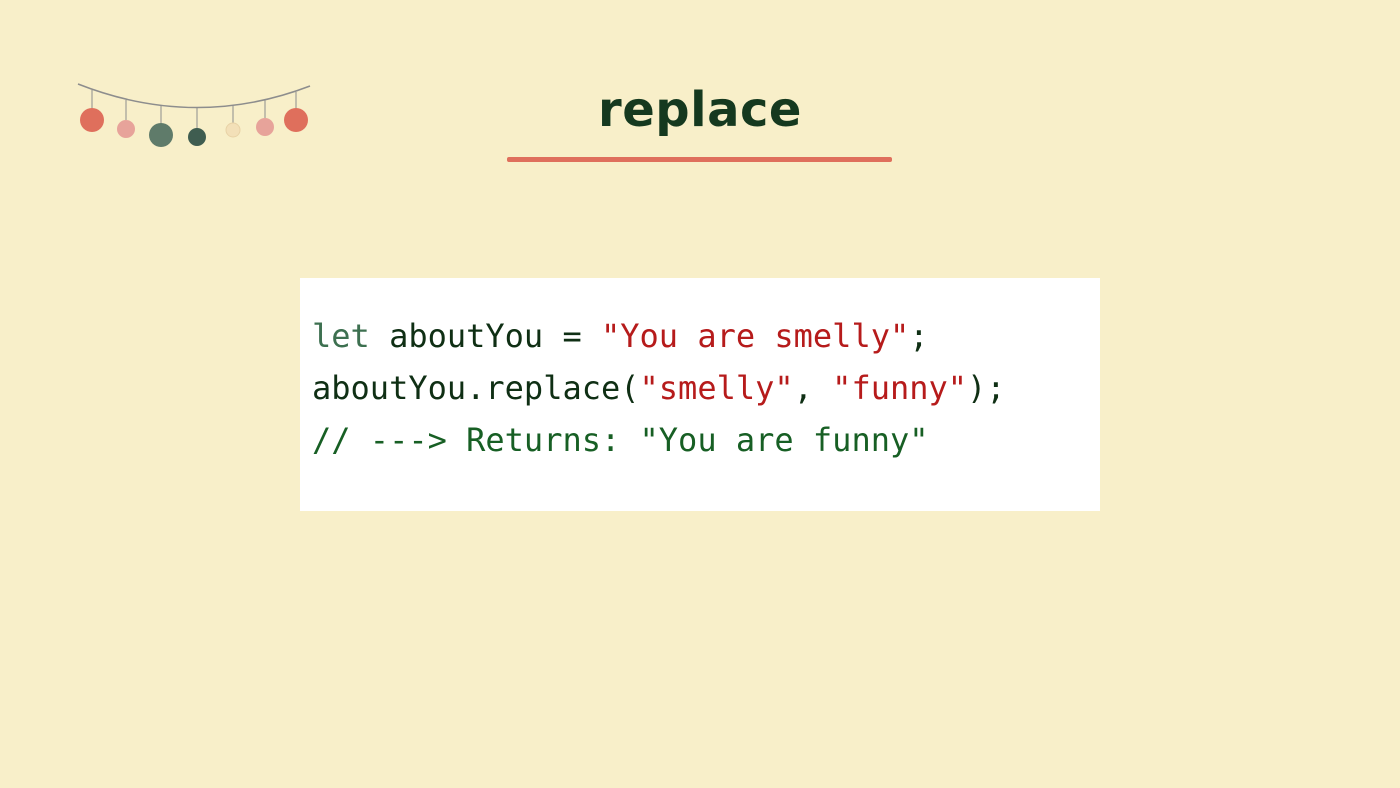 This screenshot has height=788, width=1400. Describe the element at coordinates (919, 336) in the screenshot. I see `code-text: ;` at that location.